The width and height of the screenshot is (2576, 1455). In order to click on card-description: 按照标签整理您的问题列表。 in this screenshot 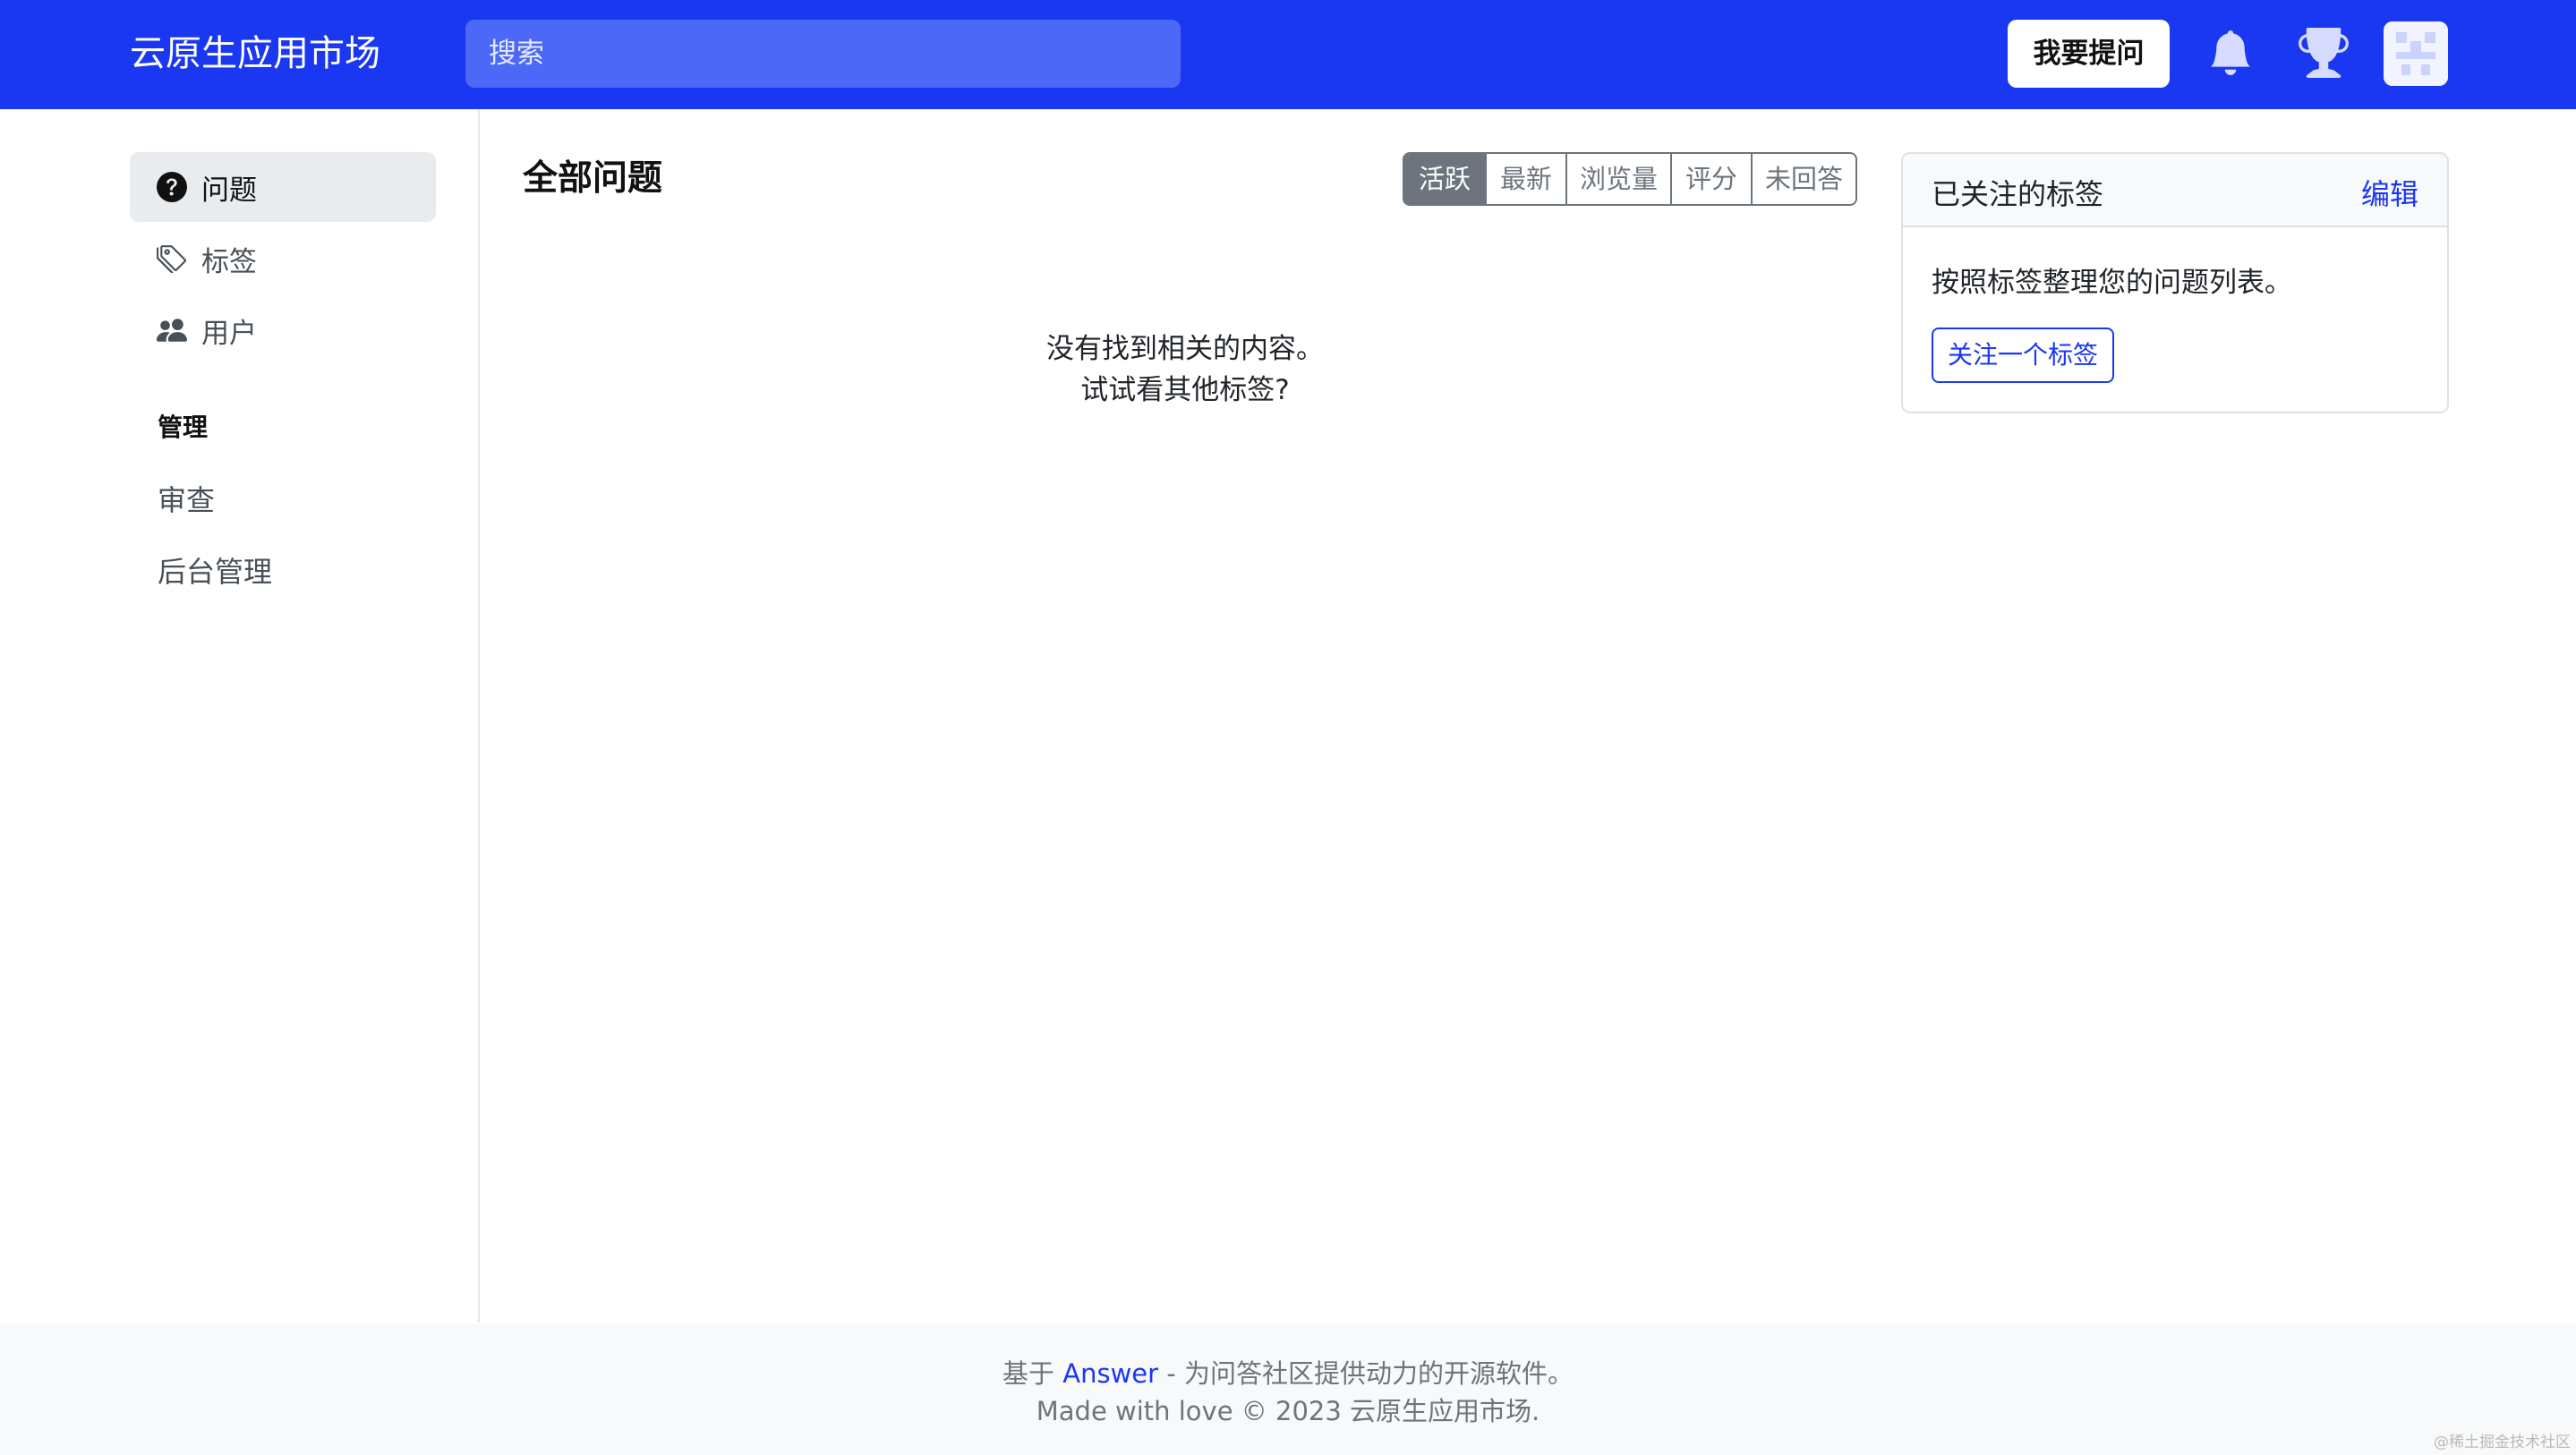, I will do `click(2112, 283)`.